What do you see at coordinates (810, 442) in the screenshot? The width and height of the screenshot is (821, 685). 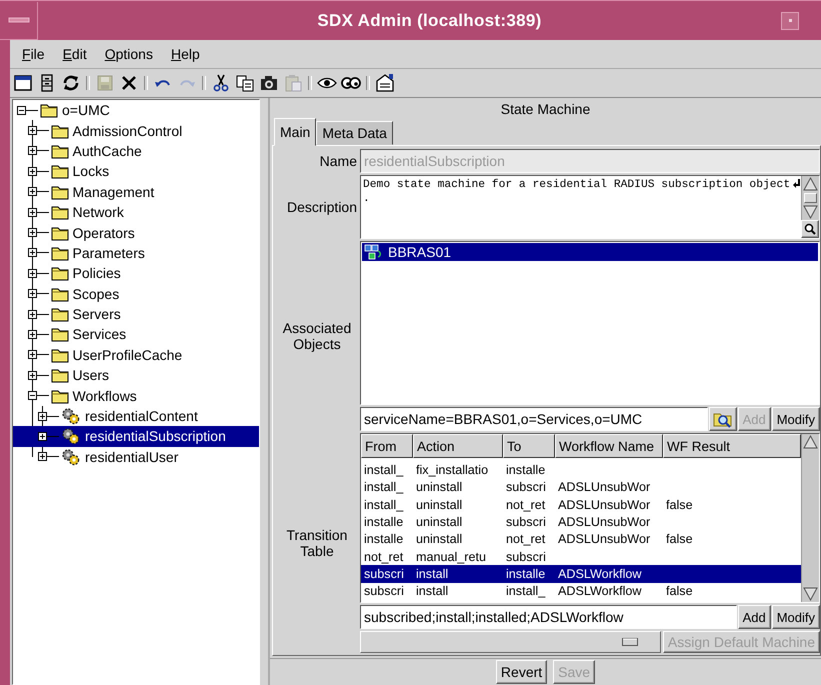 I see `scroll-up-icon` at bounding box center [810, 442].